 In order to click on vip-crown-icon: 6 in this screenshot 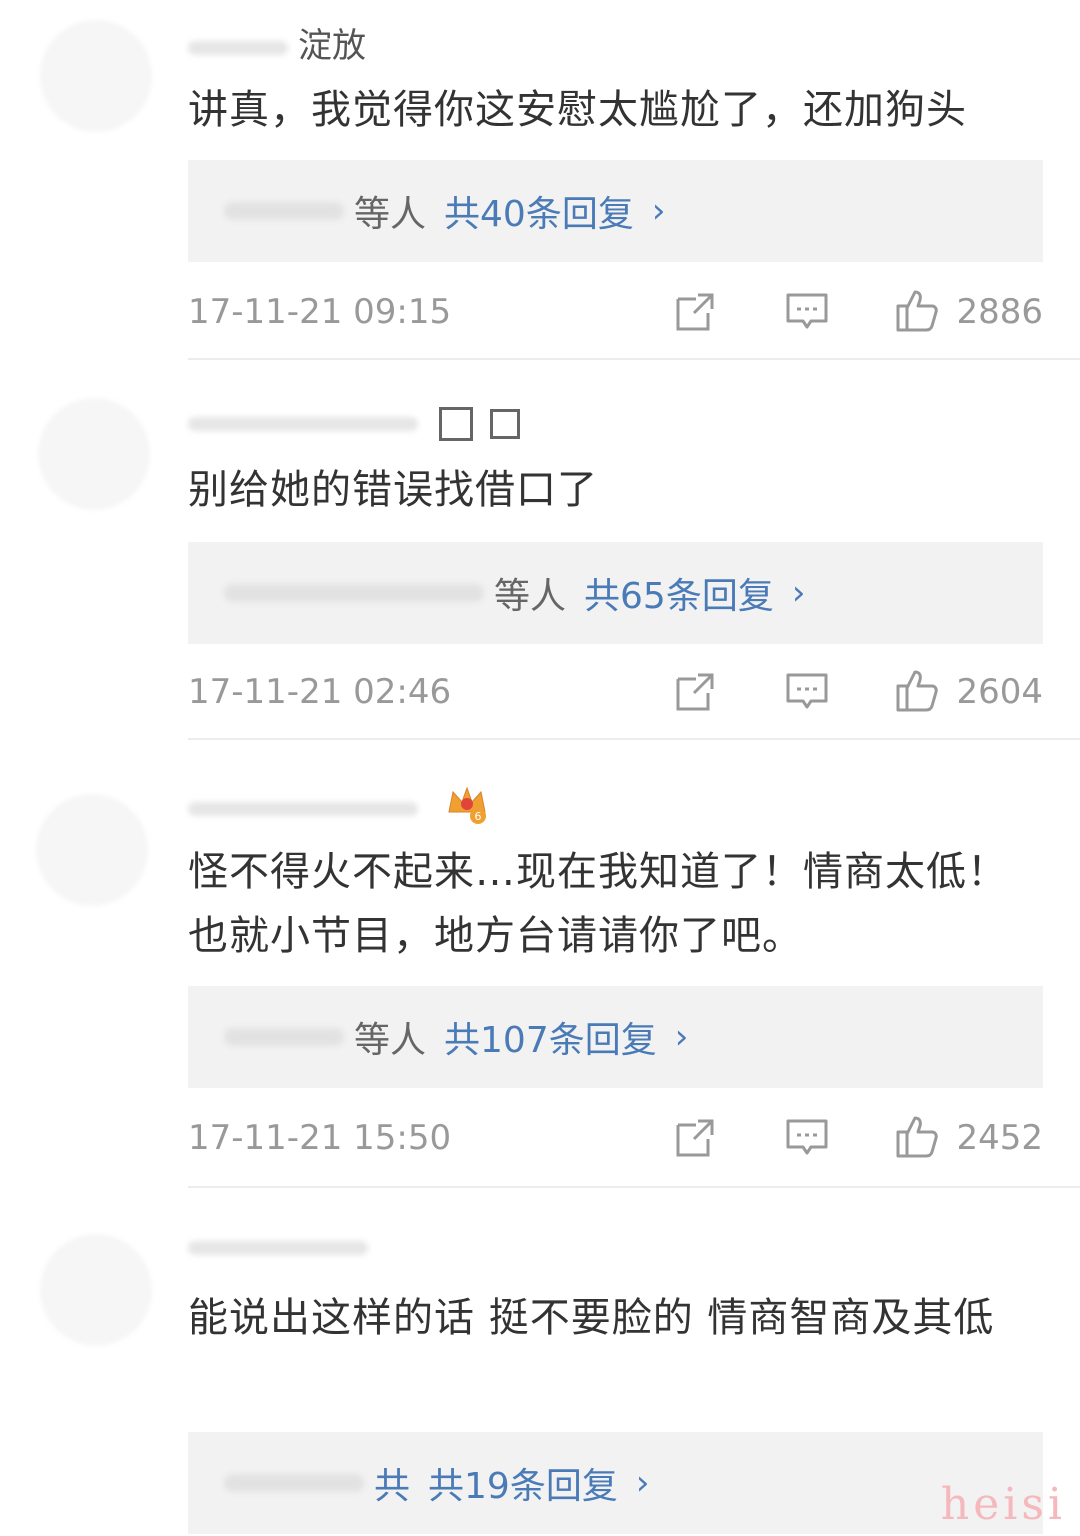, I will do `click(467, 808)`.